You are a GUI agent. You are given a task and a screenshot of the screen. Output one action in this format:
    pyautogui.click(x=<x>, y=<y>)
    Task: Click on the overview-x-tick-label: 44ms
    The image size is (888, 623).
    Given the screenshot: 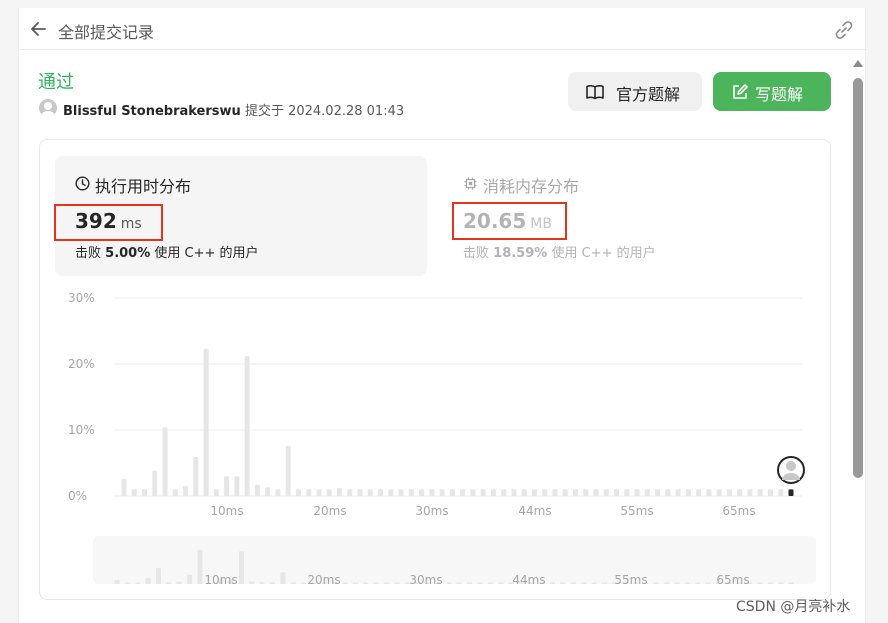 What is the action you would take?
    pyautogui.click(x=528, y=580)
    